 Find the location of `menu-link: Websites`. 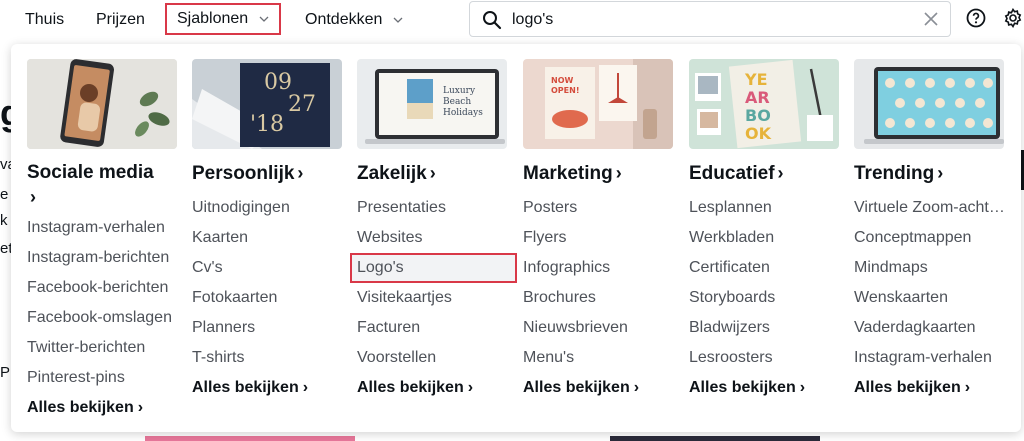

menu-link: Websites is located at coordinates (433, 238).